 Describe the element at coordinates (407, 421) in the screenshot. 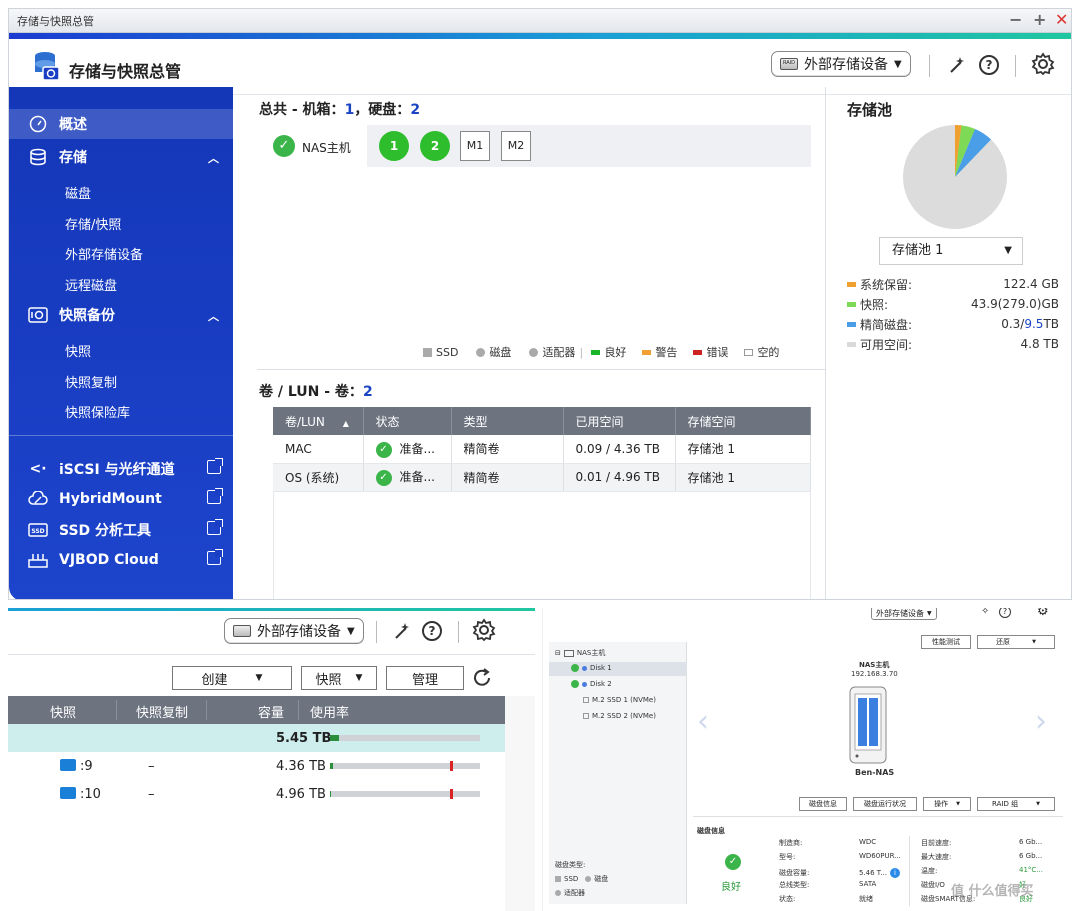

I see `col-status: 状态` at that location.